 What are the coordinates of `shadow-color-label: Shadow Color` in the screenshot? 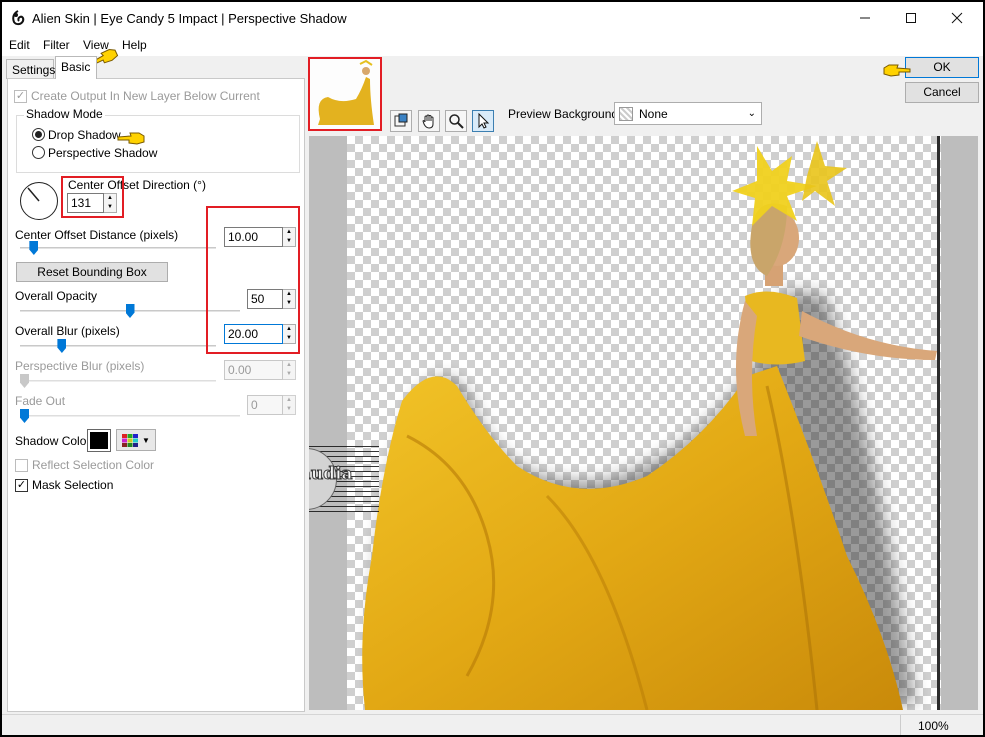 It's located at (53, 441).